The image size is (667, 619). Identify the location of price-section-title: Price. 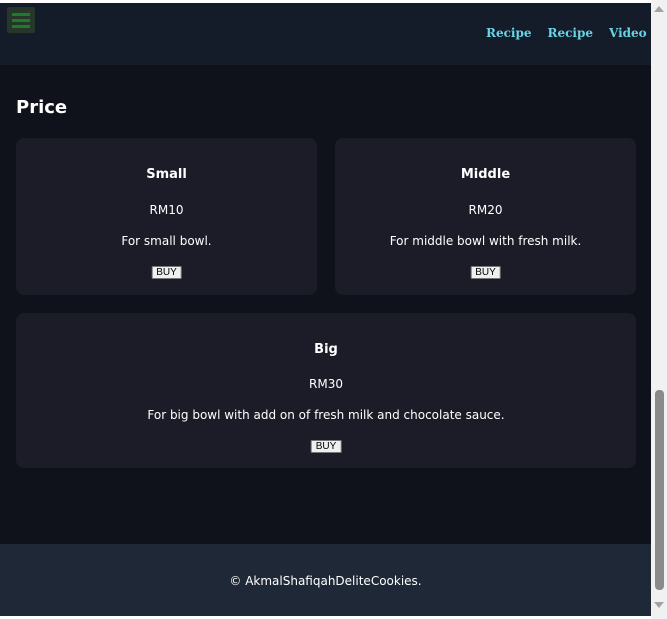
(42, 107).